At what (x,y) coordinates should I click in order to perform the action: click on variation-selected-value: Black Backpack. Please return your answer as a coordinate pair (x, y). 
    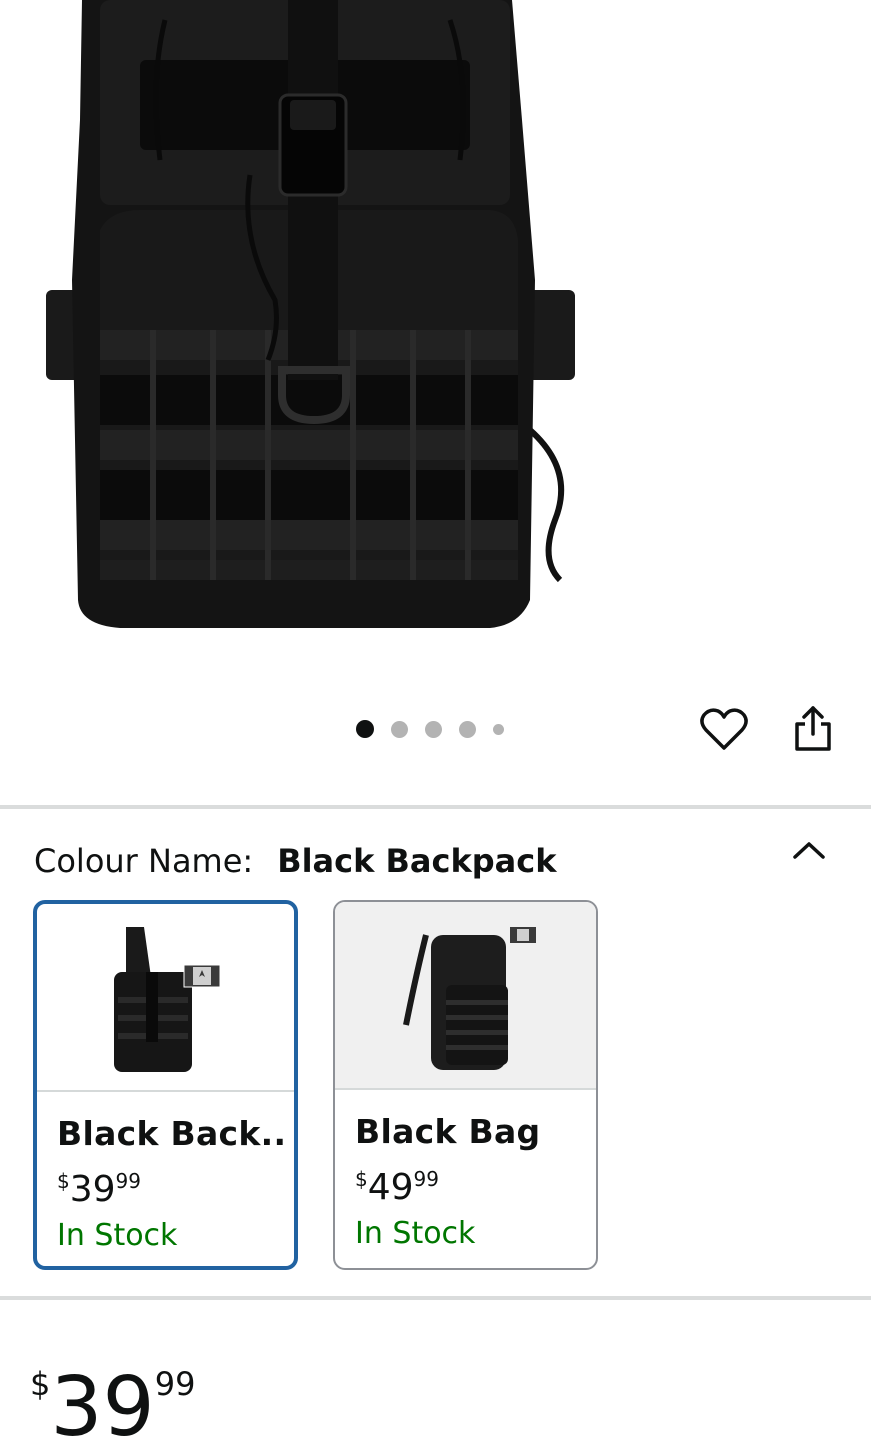
    Looking at the image, I should click on (417, 861).